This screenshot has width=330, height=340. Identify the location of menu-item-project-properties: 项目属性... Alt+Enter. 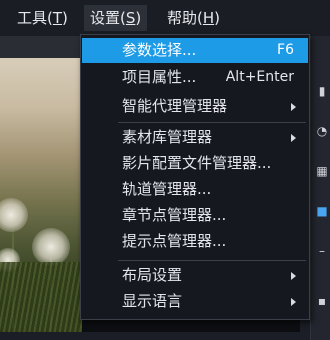
(195, 77).